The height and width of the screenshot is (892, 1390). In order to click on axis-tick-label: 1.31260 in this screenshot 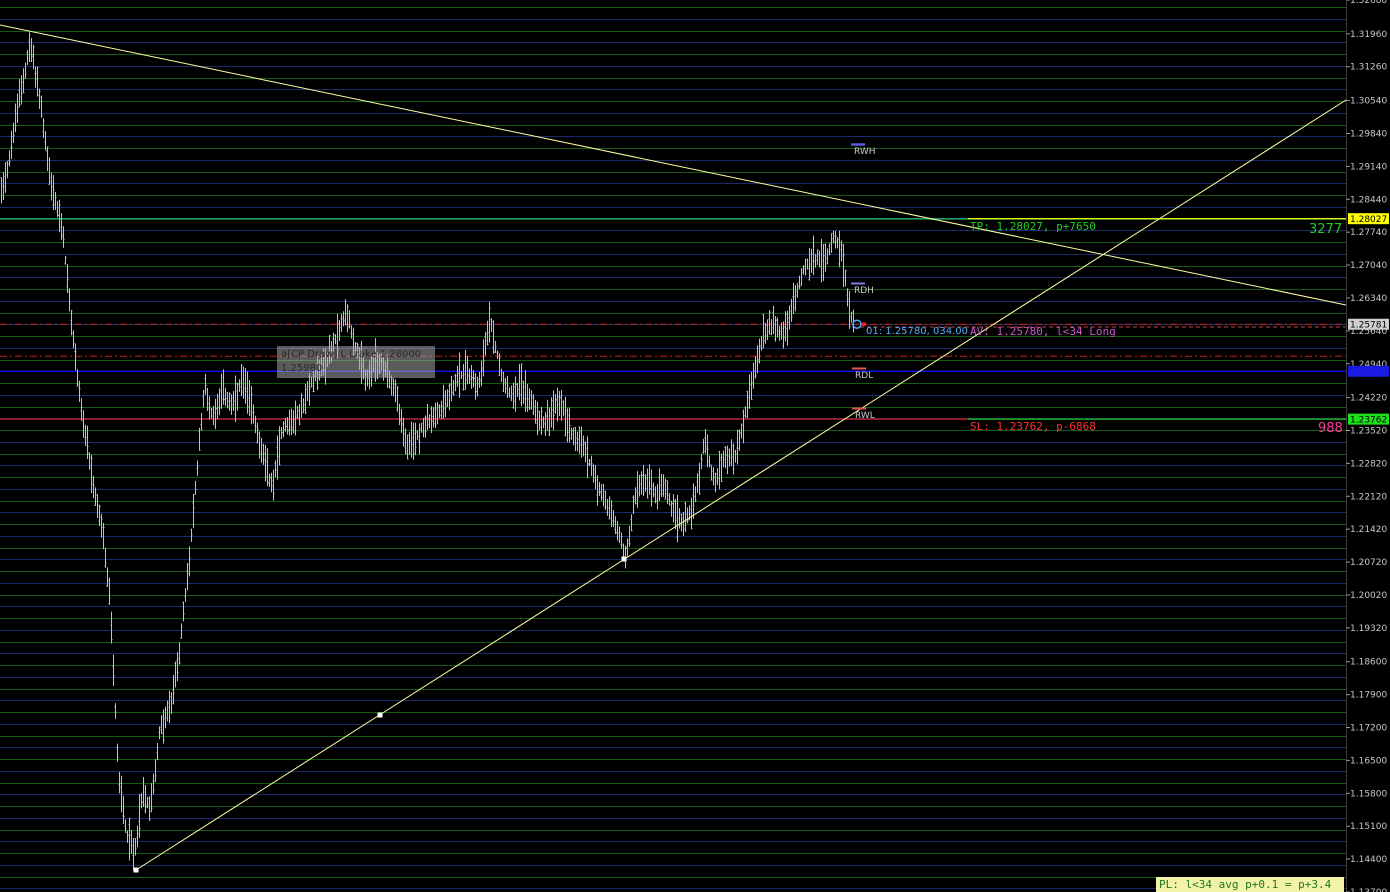, I will do `click(1368, 68)`.